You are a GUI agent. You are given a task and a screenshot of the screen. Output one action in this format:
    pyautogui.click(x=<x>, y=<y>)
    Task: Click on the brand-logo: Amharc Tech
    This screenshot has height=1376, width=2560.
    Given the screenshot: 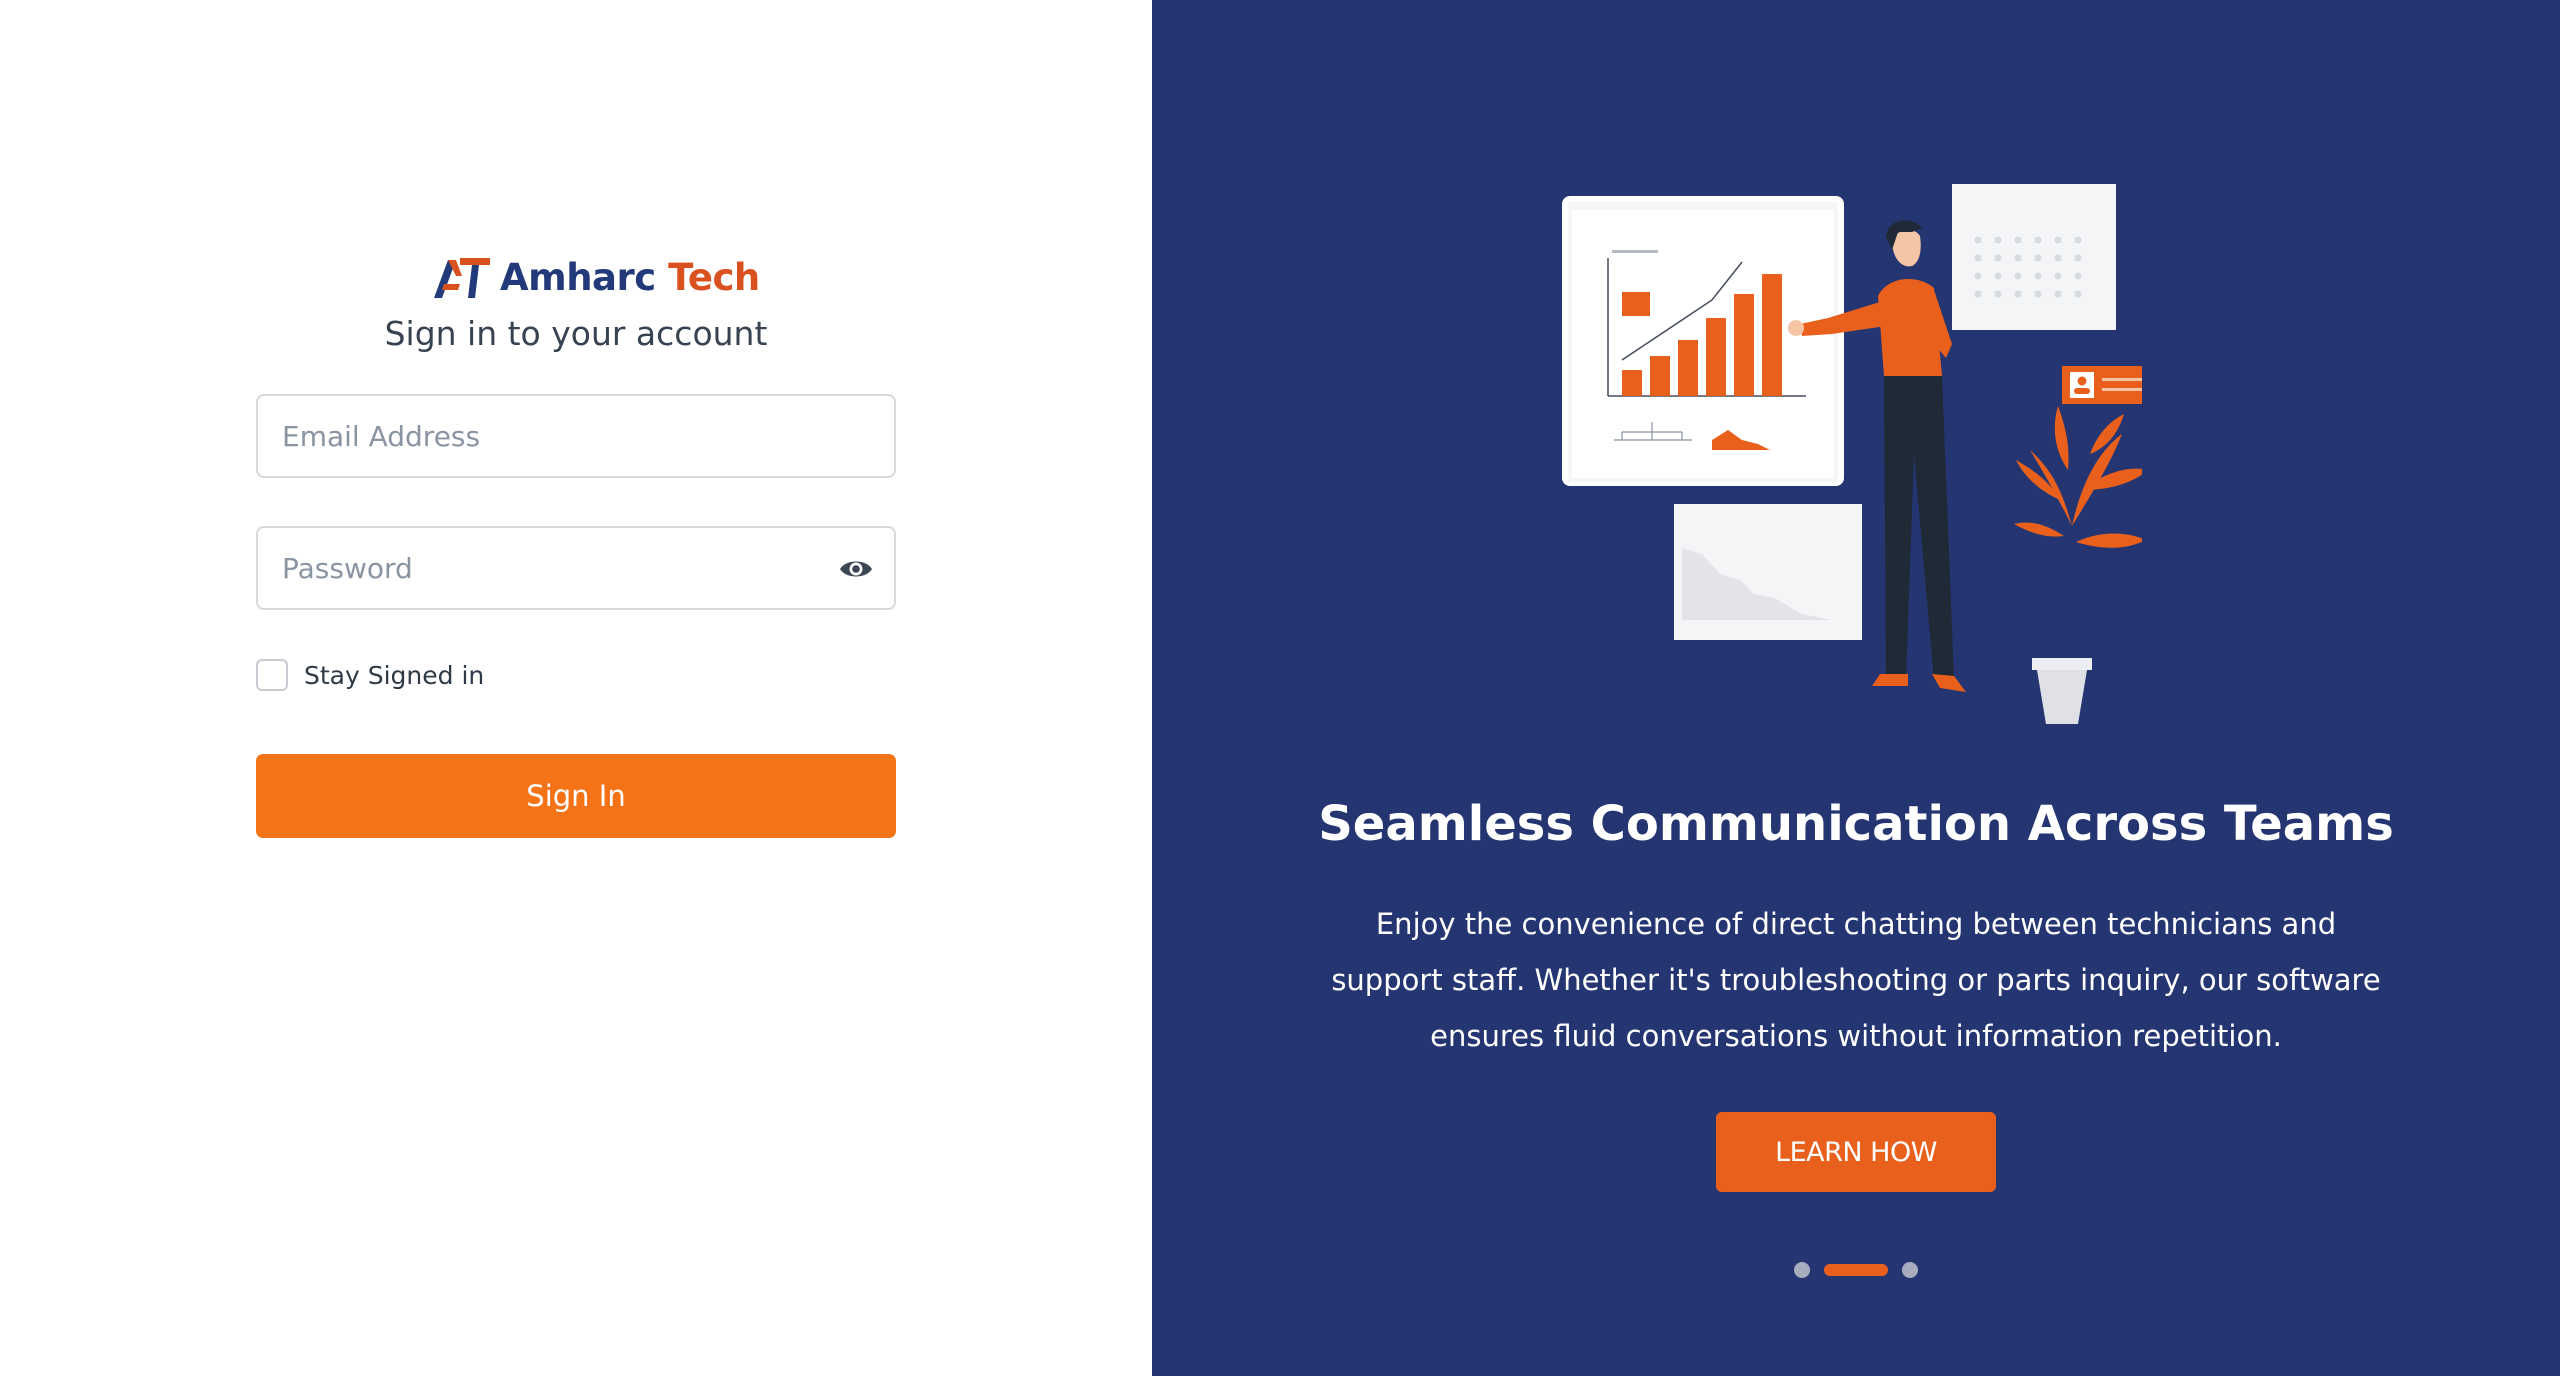 What is the action you would take?
    pyautogui.click(x=595, y=277)
    